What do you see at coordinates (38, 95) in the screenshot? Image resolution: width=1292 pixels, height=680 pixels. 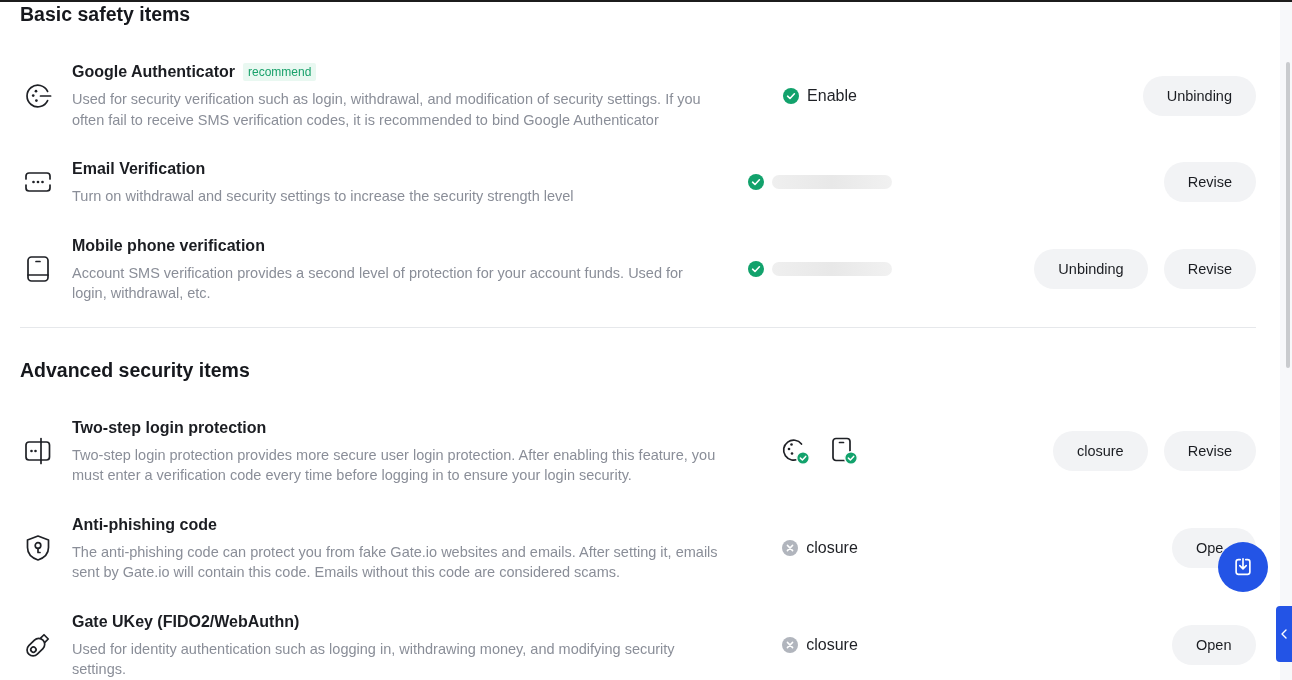 I see `dotted-circle-icon` at bounding box center [38, 95].